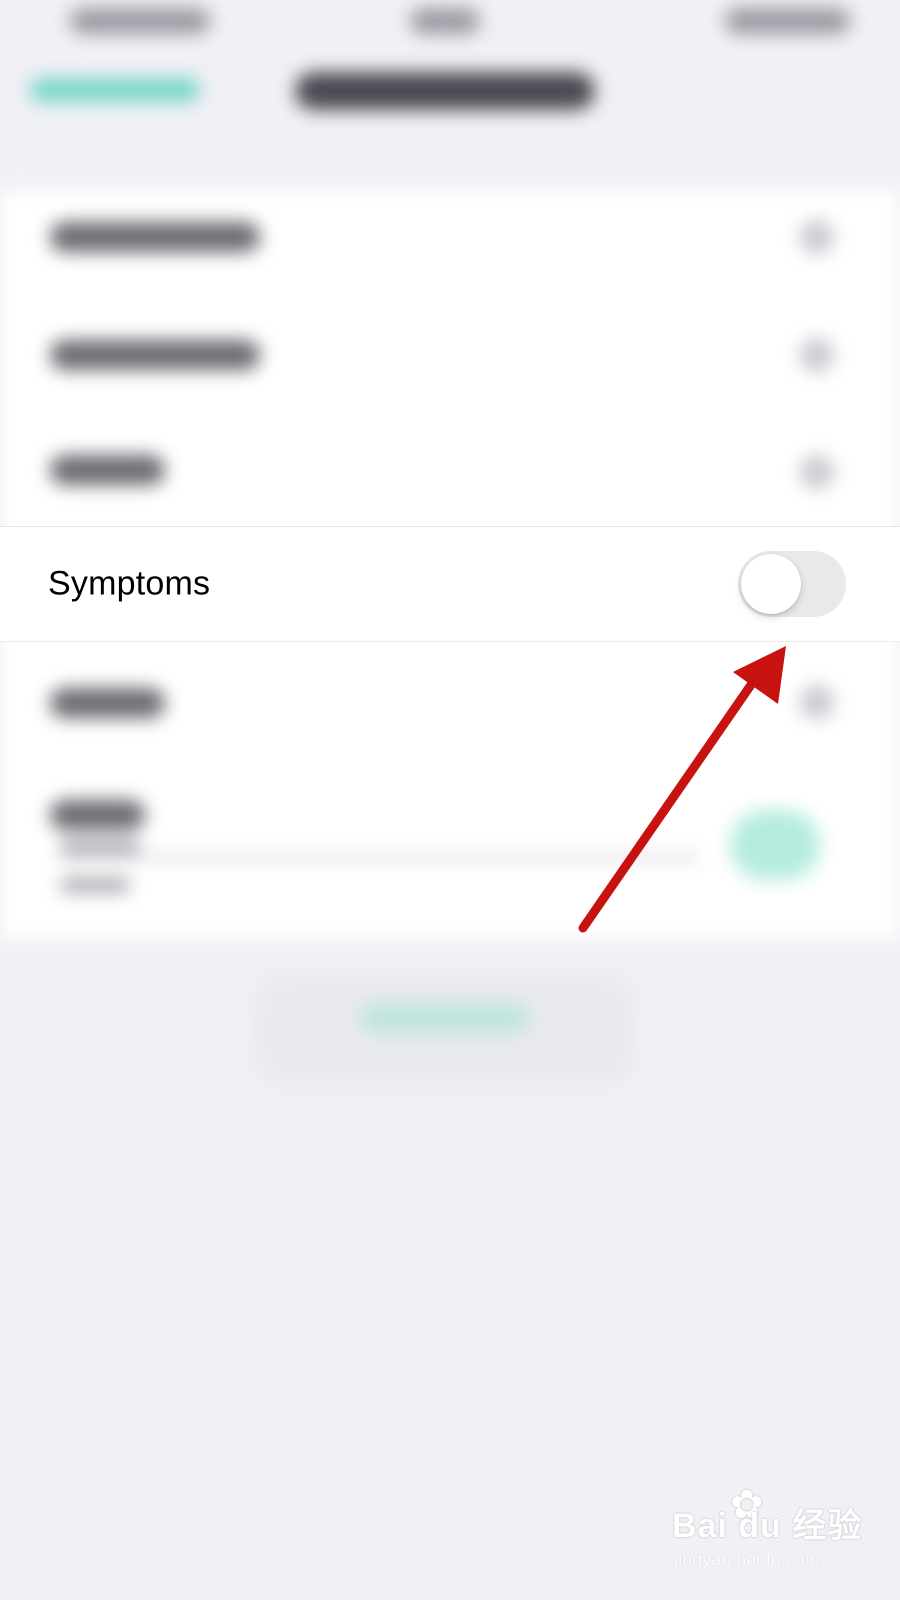 This screenshot has width=900, height=1600. I want to click on watermark-url: jingyan.baidu.com, so click(747, 1559).